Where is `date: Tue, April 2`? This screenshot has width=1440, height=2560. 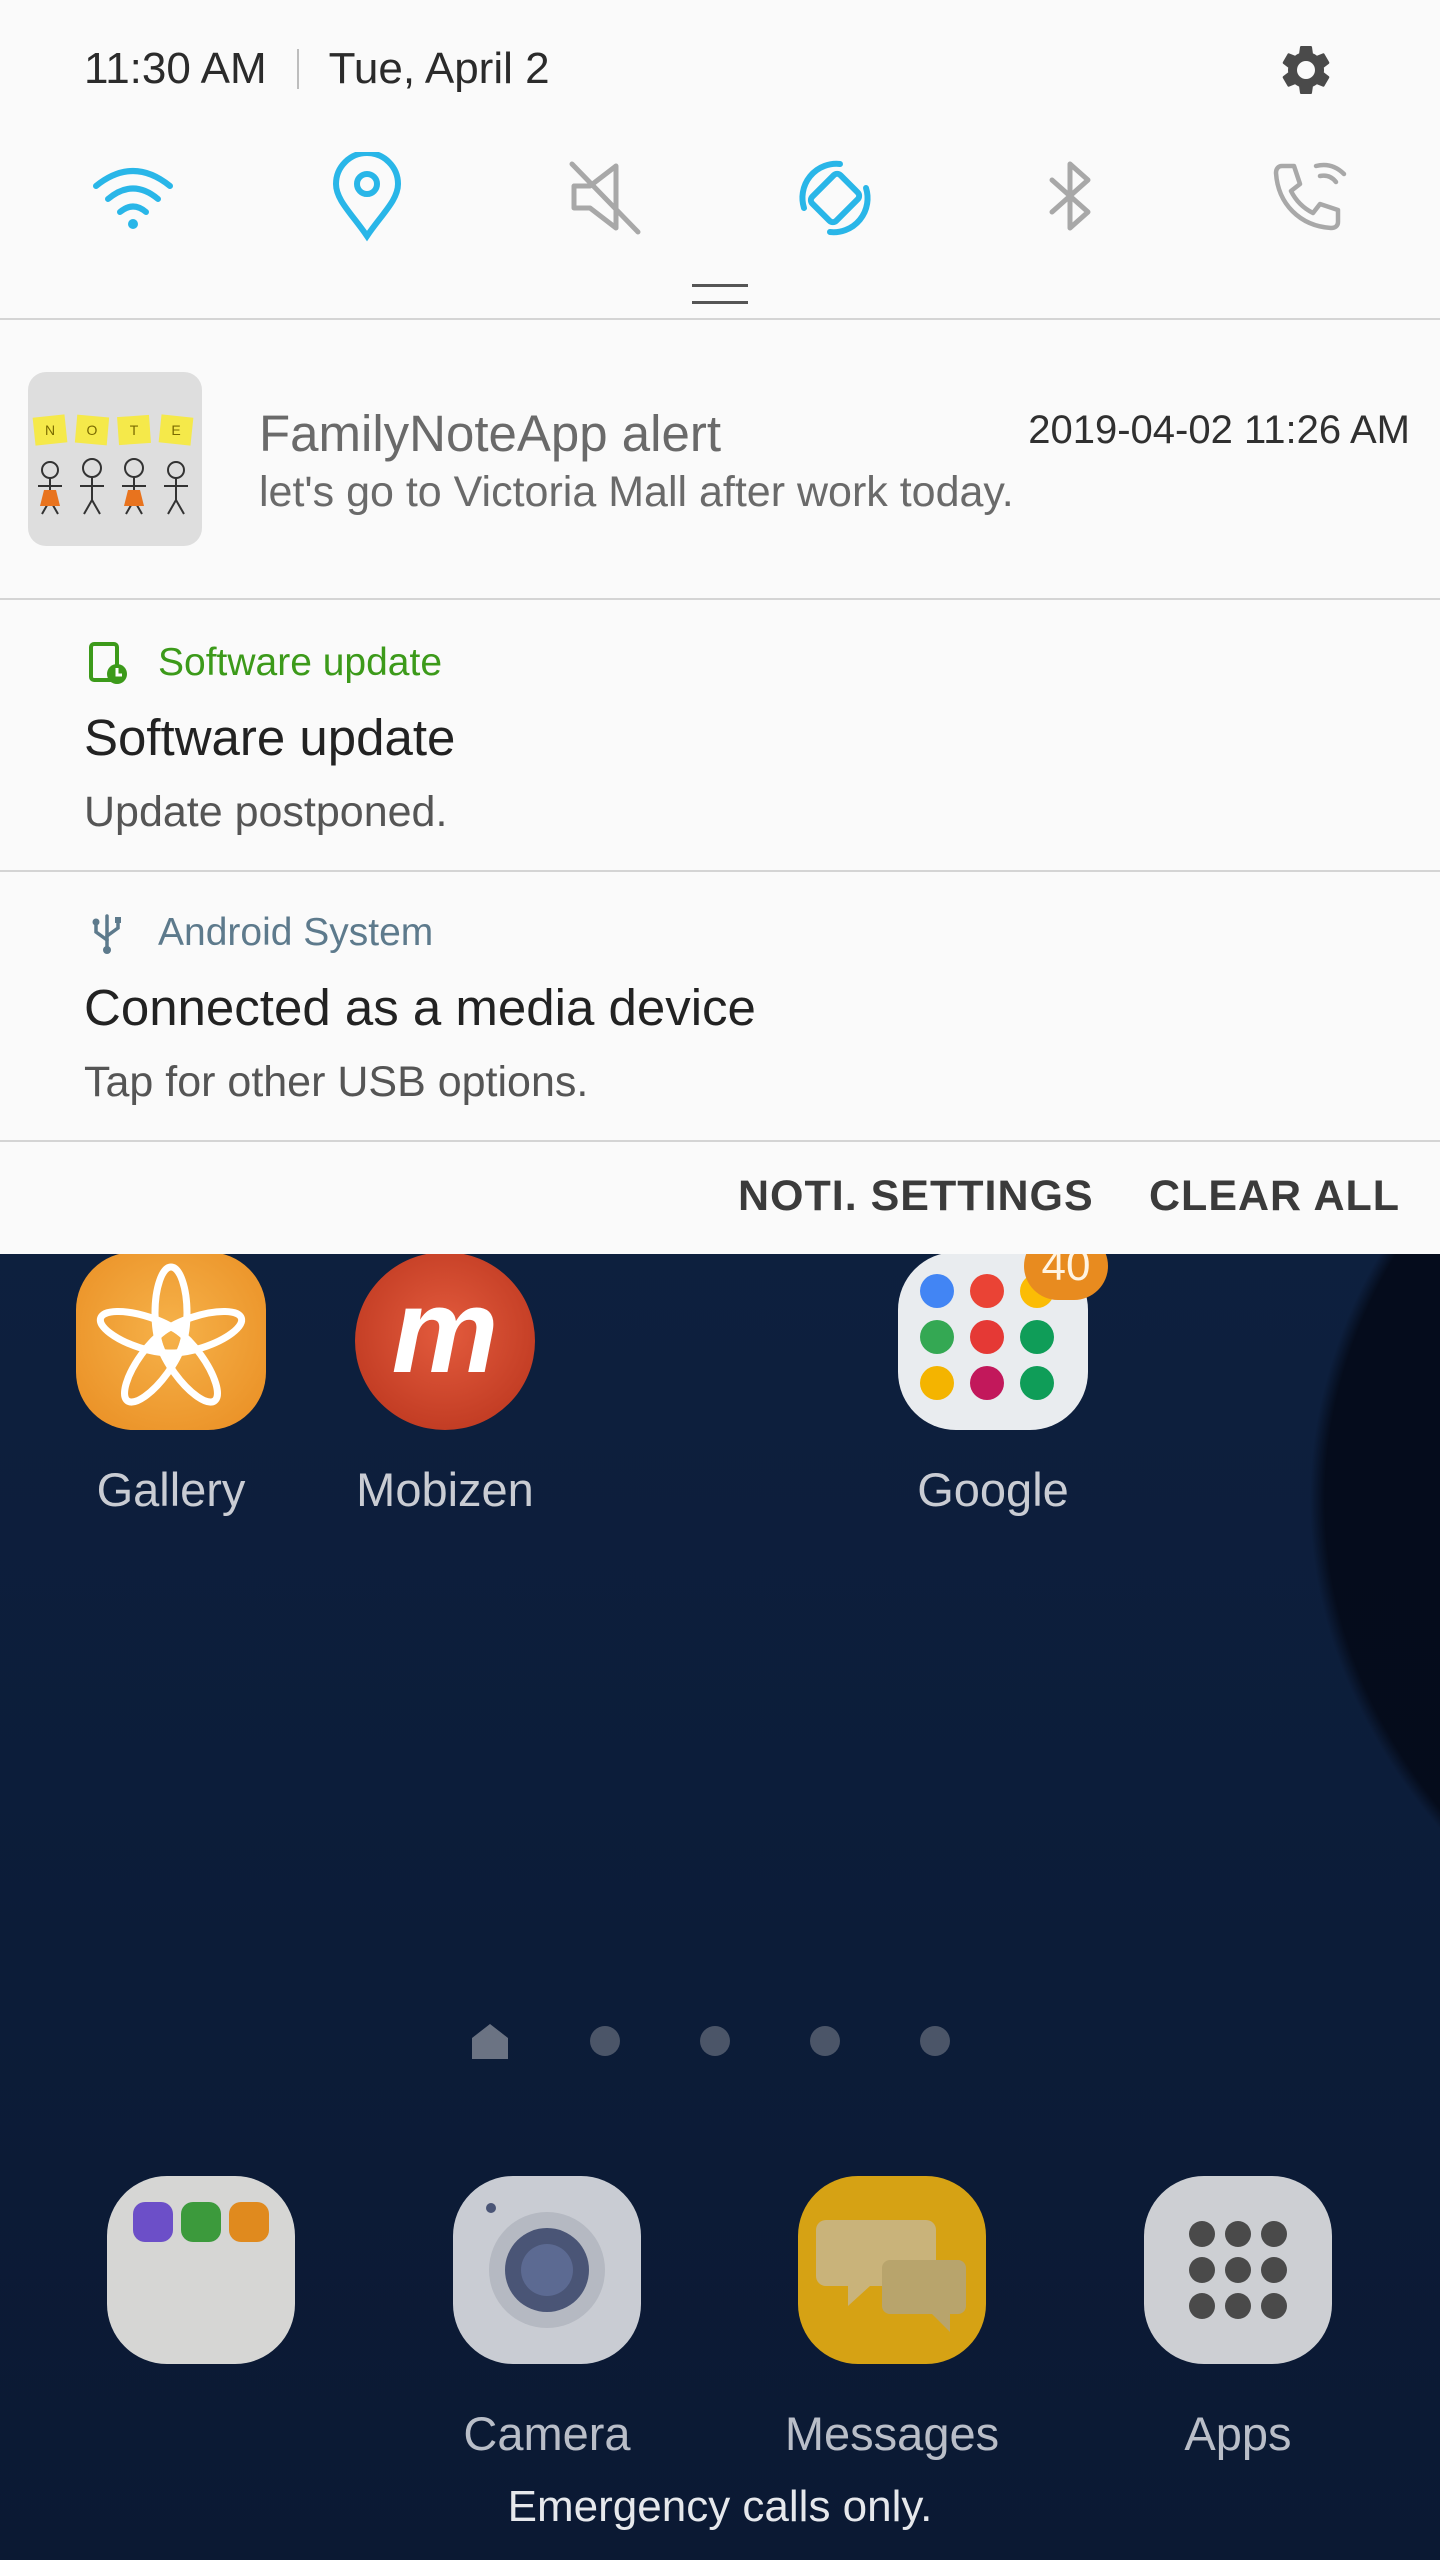
date: Tue, April 2 is located at coordinates (439, 68).